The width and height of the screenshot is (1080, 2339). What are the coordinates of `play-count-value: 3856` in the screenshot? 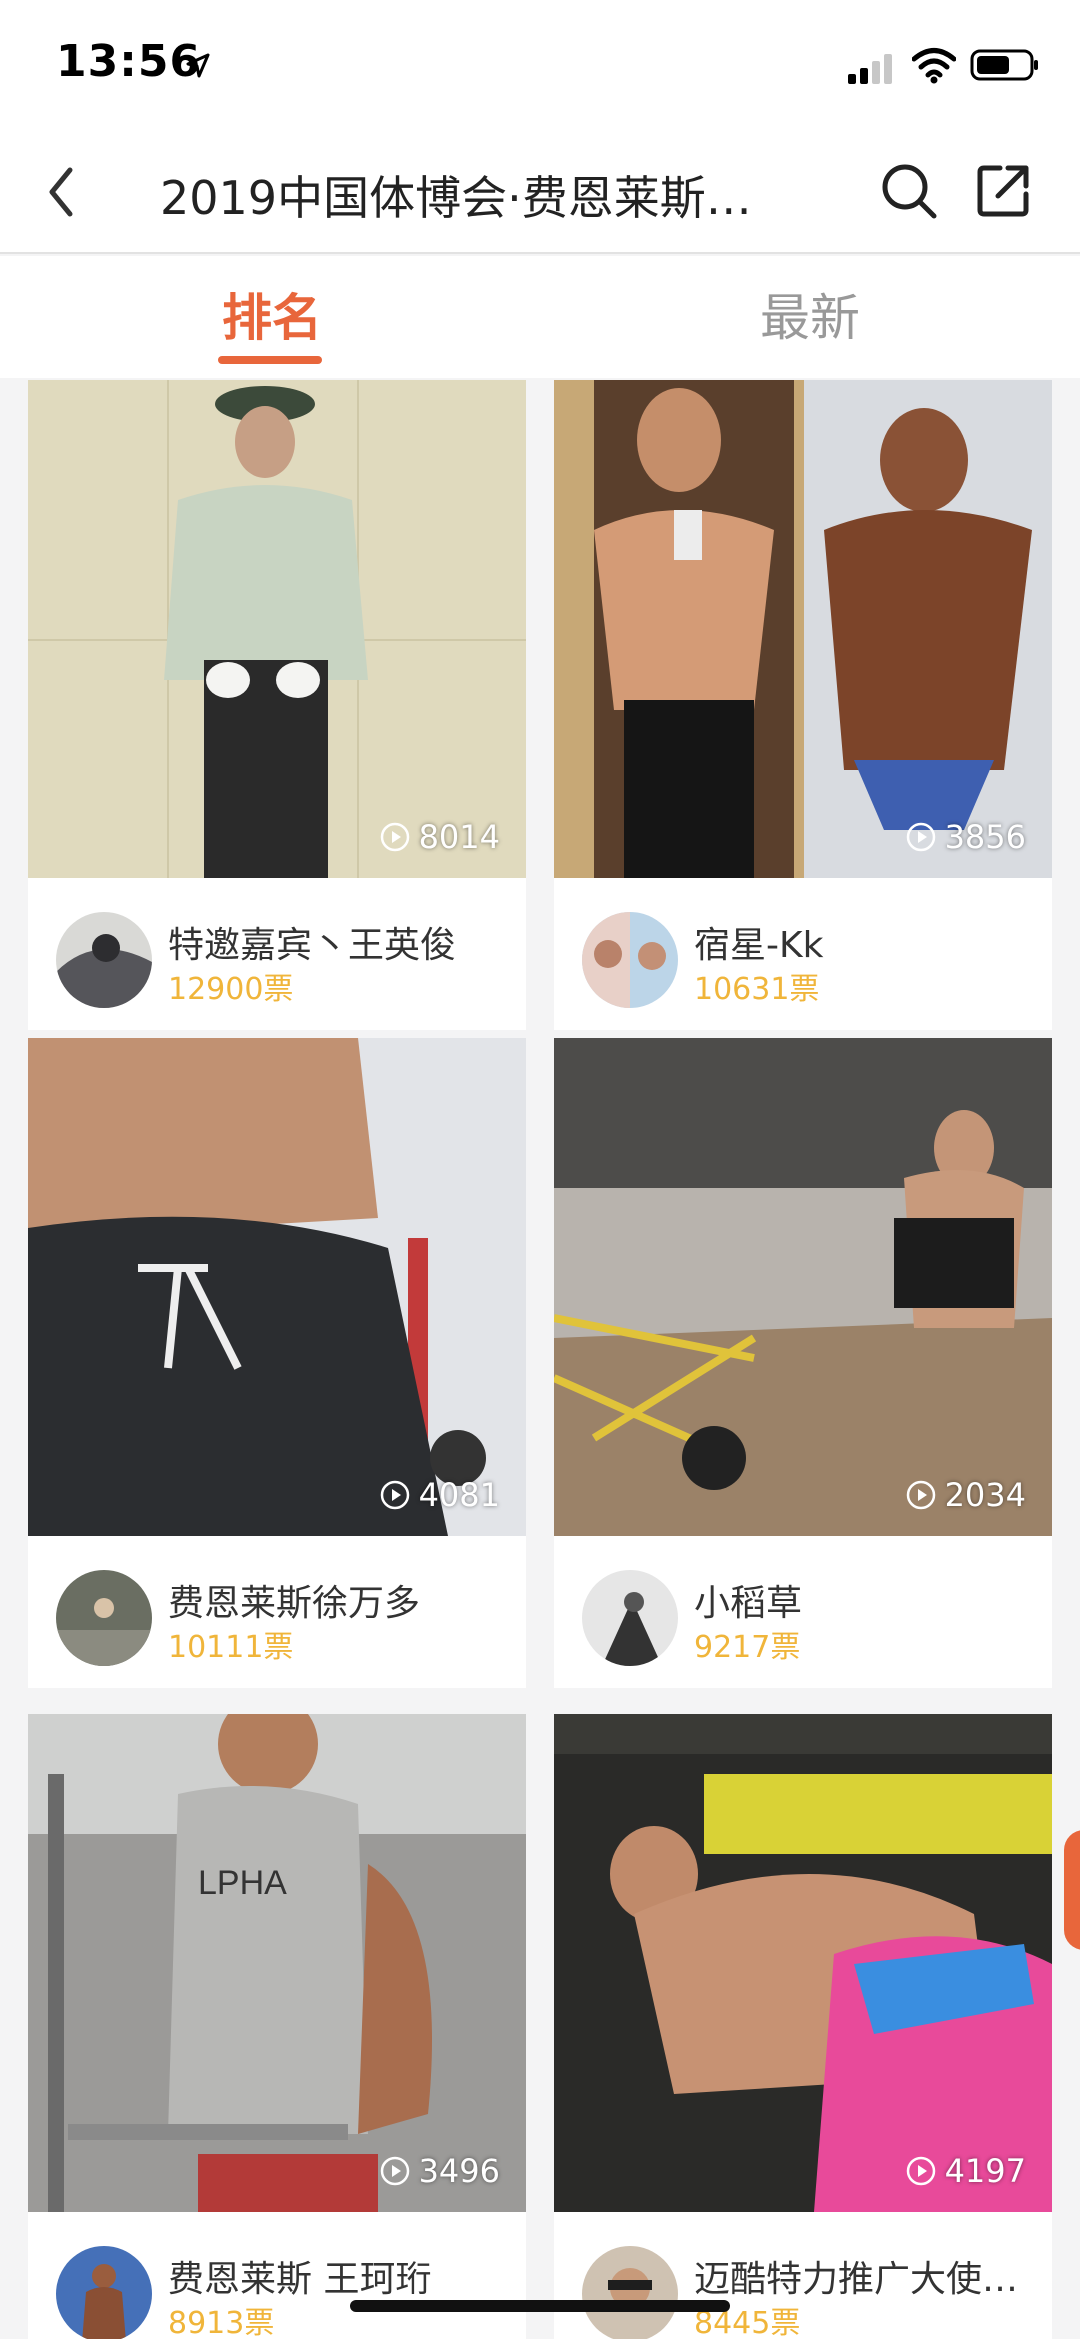 It's located at (985, 837).